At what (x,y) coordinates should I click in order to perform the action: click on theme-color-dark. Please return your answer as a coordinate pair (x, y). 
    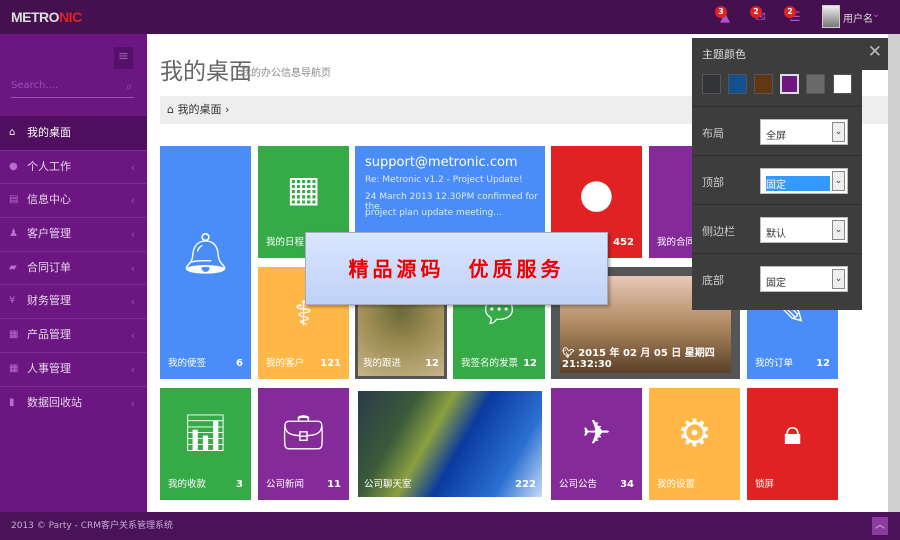
    Looking at the image, I should click on (711, 84).